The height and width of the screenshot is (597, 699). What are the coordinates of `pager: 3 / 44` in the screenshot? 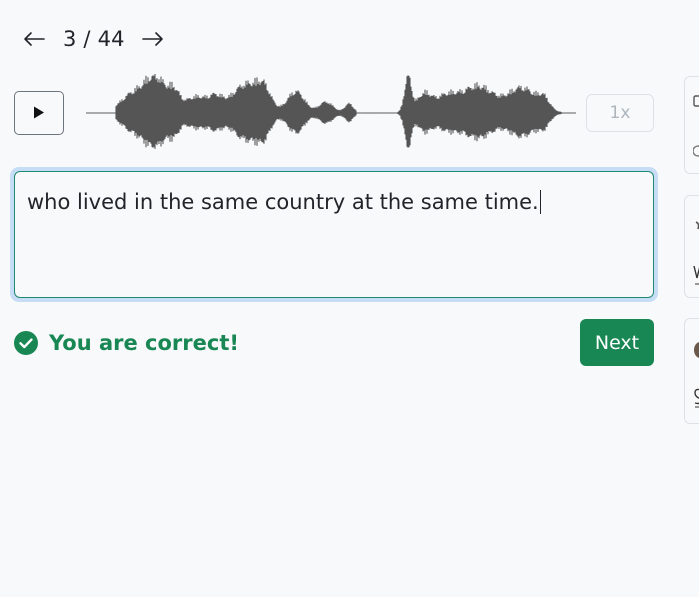 It's located at (93, 39).